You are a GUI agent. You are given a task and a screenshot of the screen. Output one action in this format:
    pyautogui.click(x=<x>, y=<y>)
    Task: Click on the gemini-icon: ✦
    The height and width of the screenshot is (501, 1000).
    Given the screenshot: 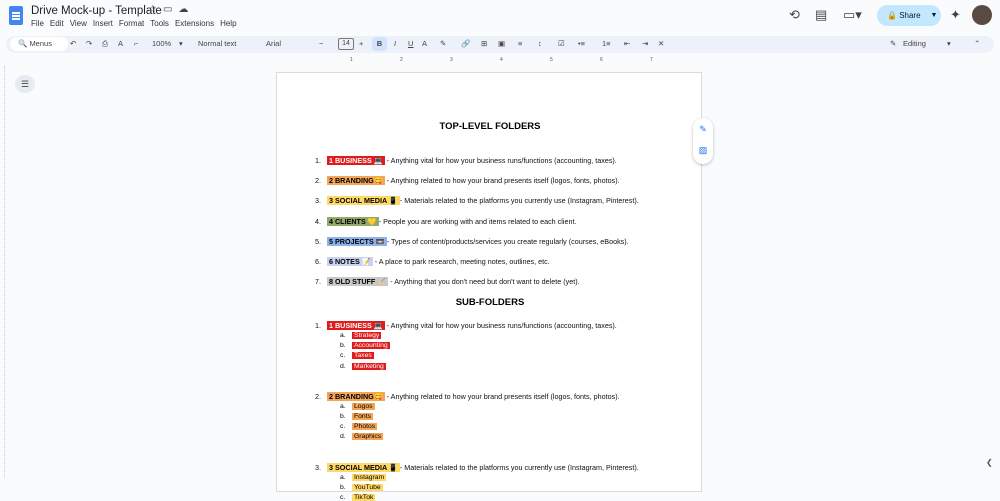 What is the action you would take?
    pyautogui.click(x=955, y=15)
    